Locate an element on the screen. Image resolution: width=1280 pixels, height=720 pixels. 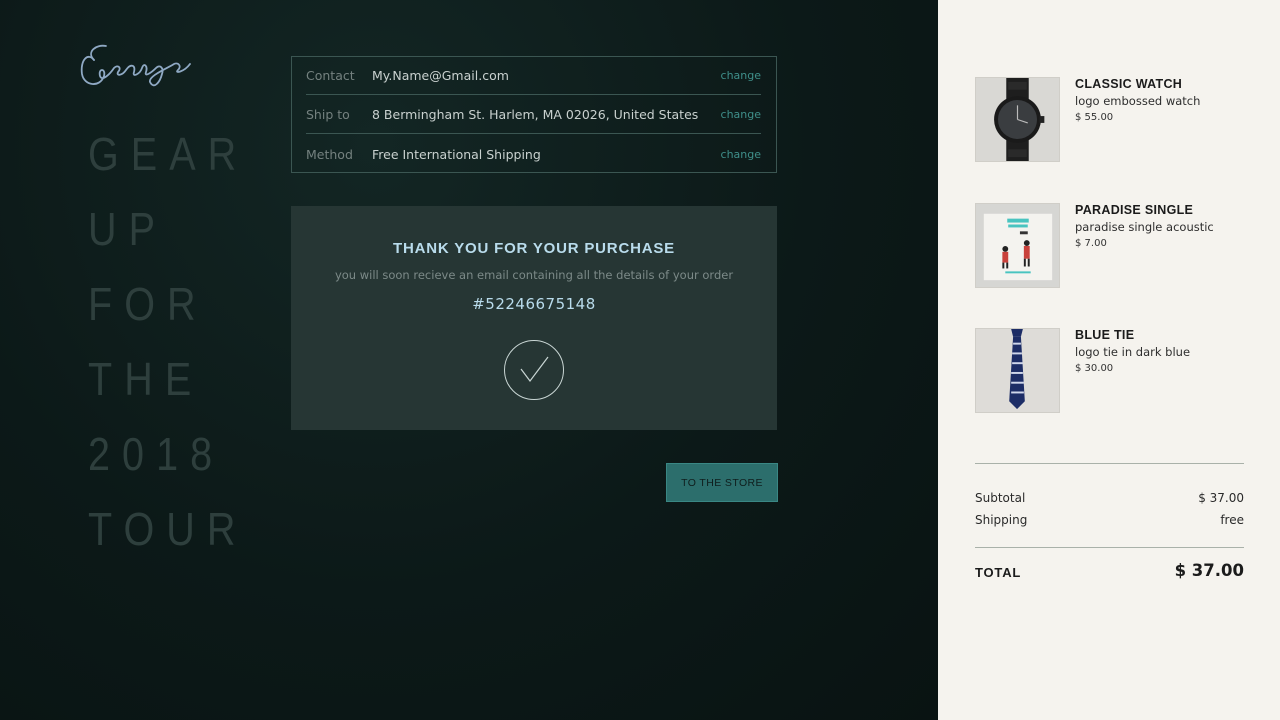
total-label: TOTAL is located at coordinates (998, 572).